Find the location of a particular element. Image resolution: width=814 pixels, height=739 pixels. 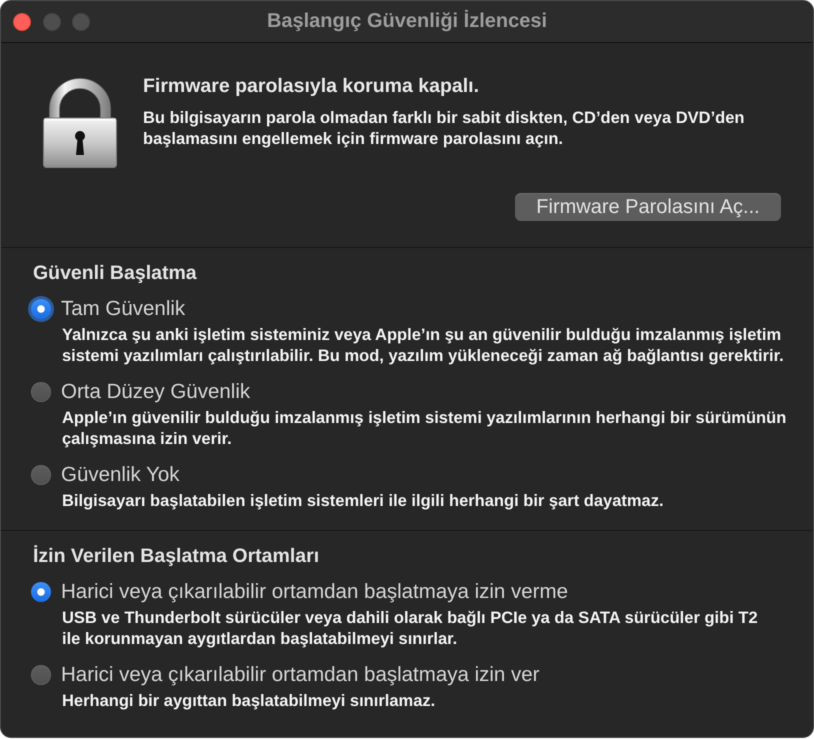

option-label: Harici veya çıkarılabilir ortamdan başlatmaya izin ver is located at coordinates (300, 675).